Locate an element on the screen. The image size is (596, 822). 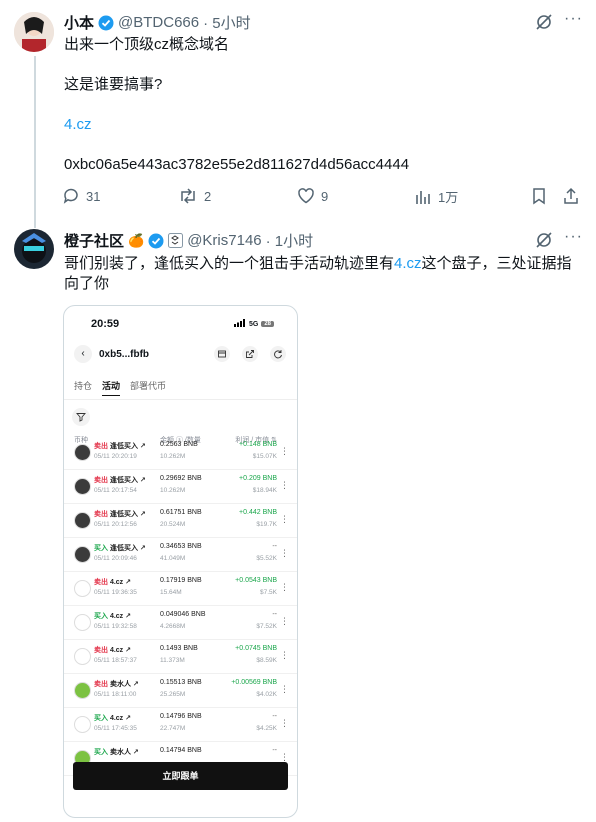
view-count: 1万 is located at coordinates (448, 197).